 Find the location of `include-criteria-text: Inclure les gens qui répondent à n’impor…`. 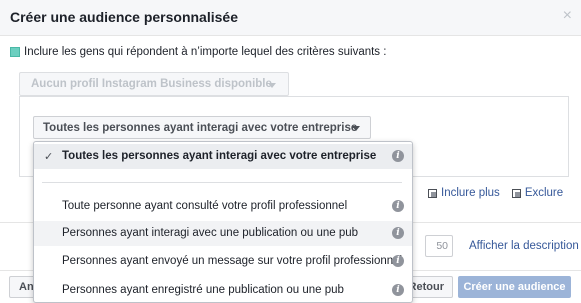

include-criteria-text: Inclure les gens qui répondent à n’impor… is located at coordinates (205, 52).